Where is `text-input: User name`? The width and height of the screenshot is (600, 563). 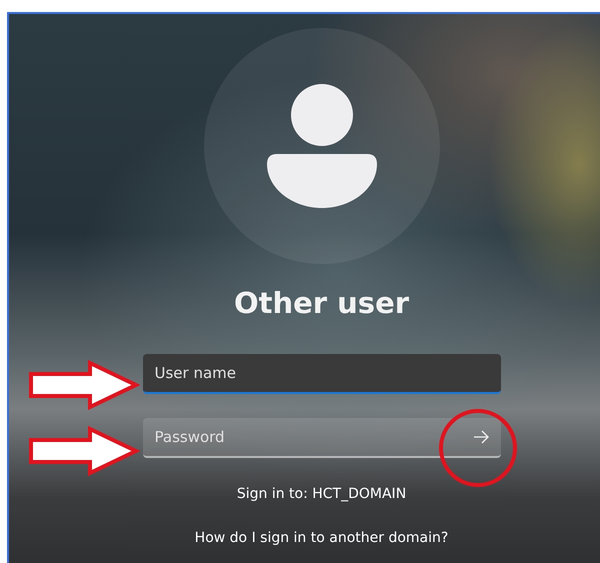
text-input: User name is located at coordinates (322, 373).